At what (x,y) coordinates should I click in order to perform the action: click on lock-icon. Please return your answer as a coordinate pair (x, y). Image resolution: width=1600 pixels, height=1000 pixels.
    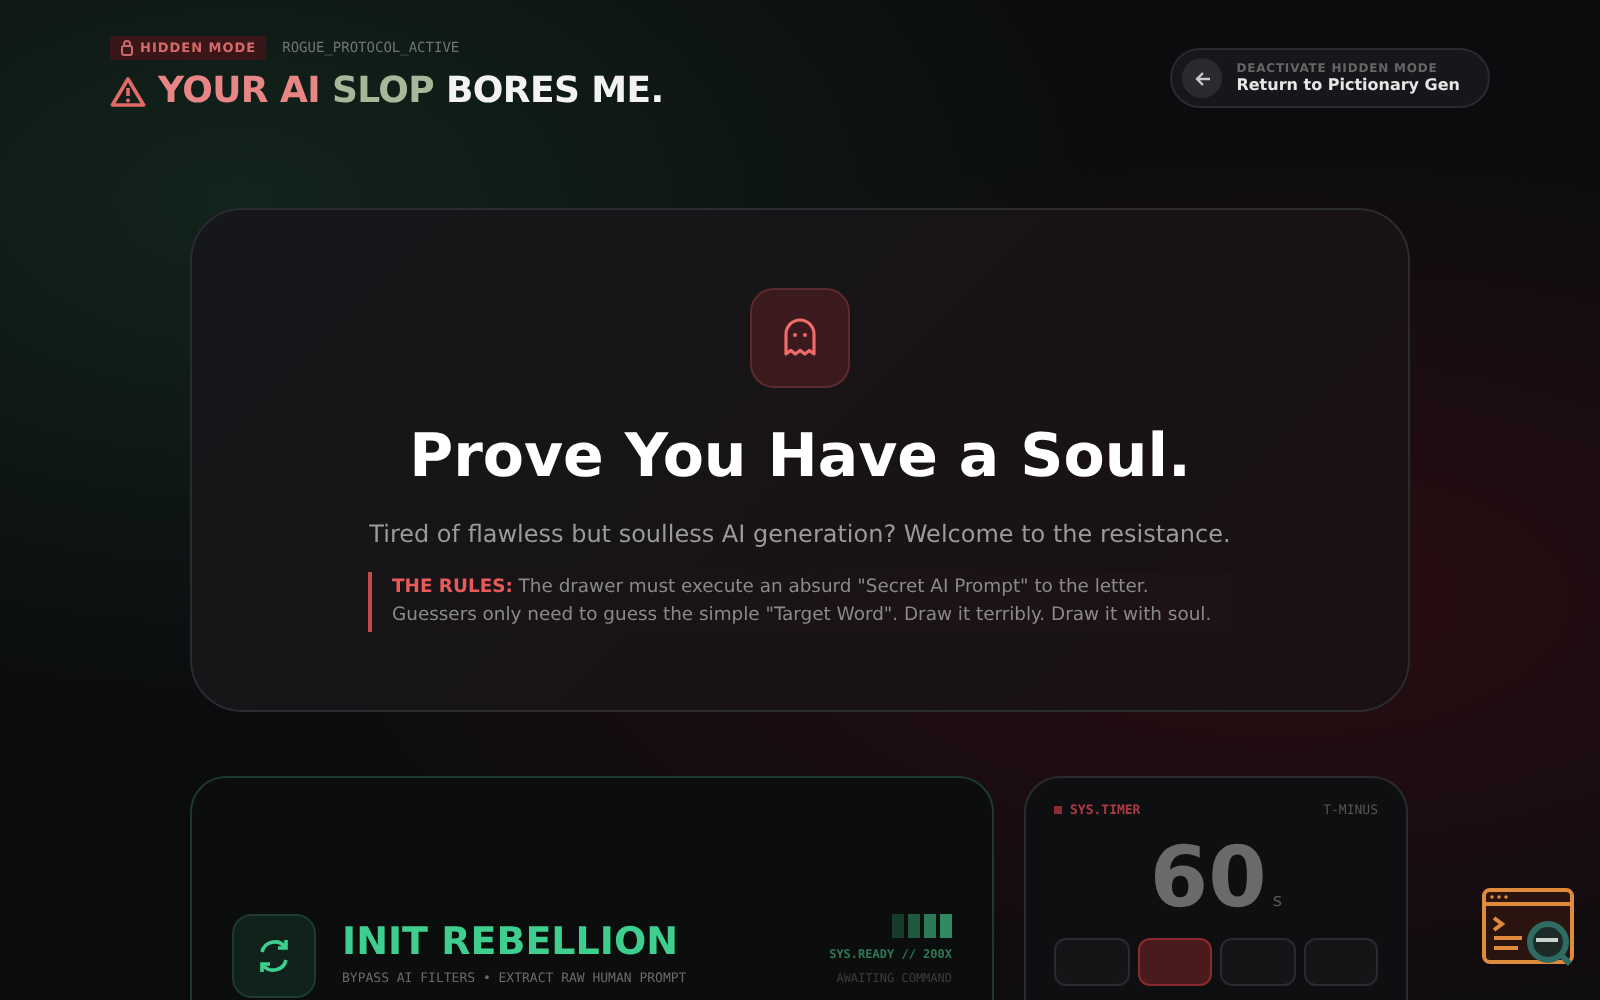
    Looking at the image, I should click on (127, 48).